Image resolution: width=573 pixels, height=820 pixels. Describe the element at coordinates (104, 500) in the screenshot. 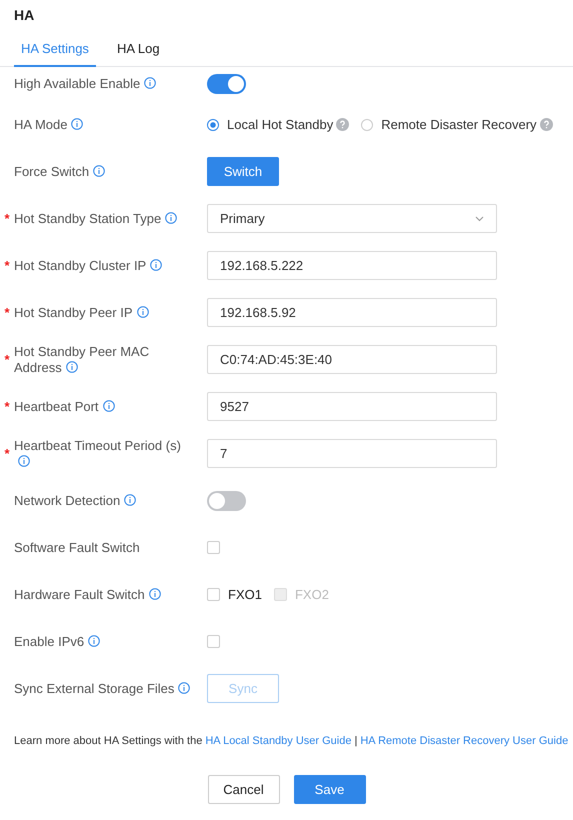

I see `field-label: Network Detection` at that location.